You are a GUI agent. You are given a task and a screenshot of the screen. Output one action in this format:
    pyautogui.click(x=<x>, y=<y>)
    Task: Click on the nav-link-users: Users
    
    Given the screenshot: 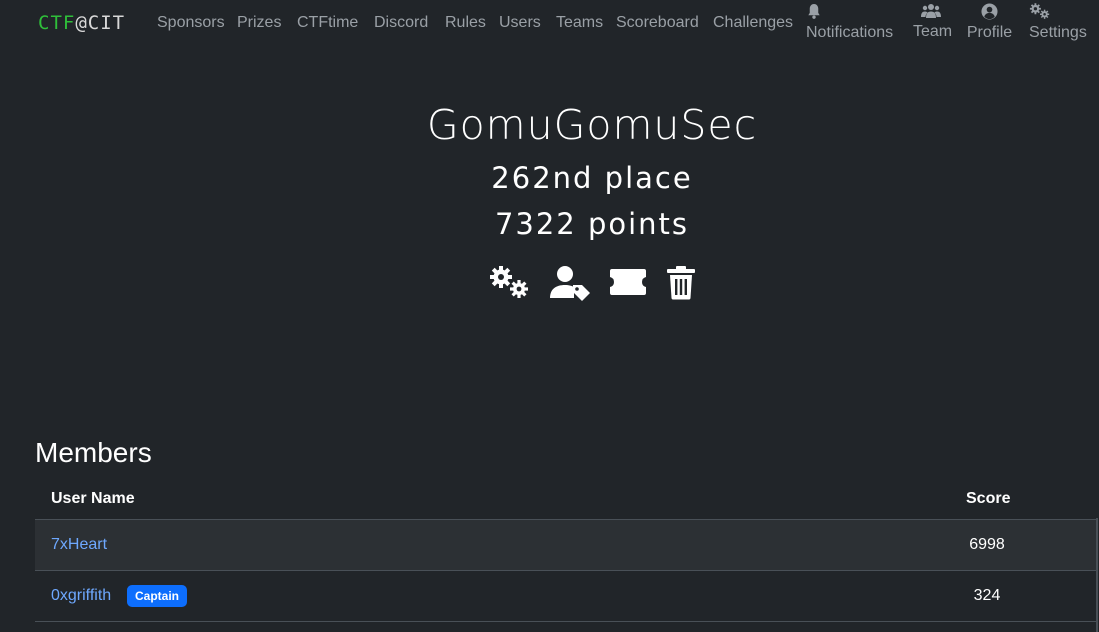 What is the action you would take?
    pyautogui.click(x=520, y=23)
    